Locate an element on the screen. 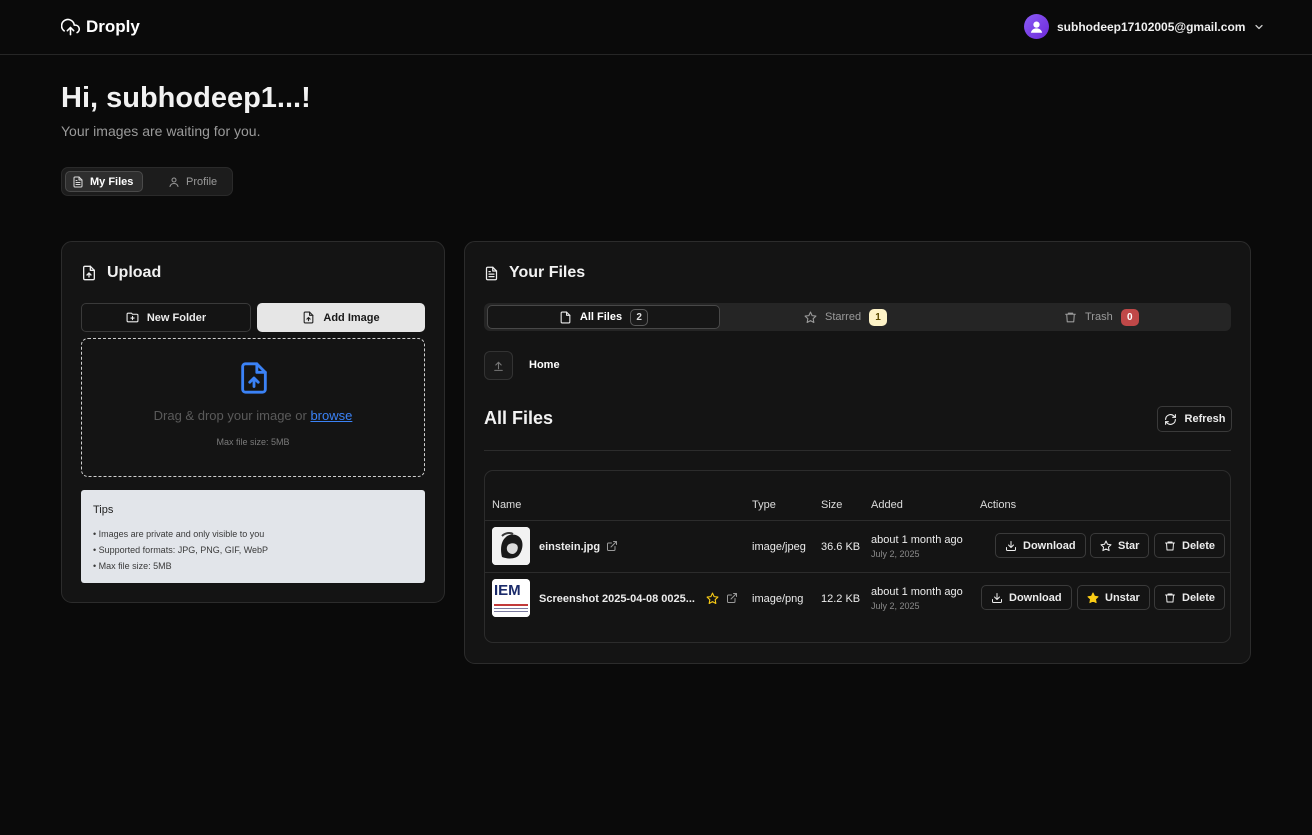  starred-count-badge: 1 is located at coordinates (878, 317).